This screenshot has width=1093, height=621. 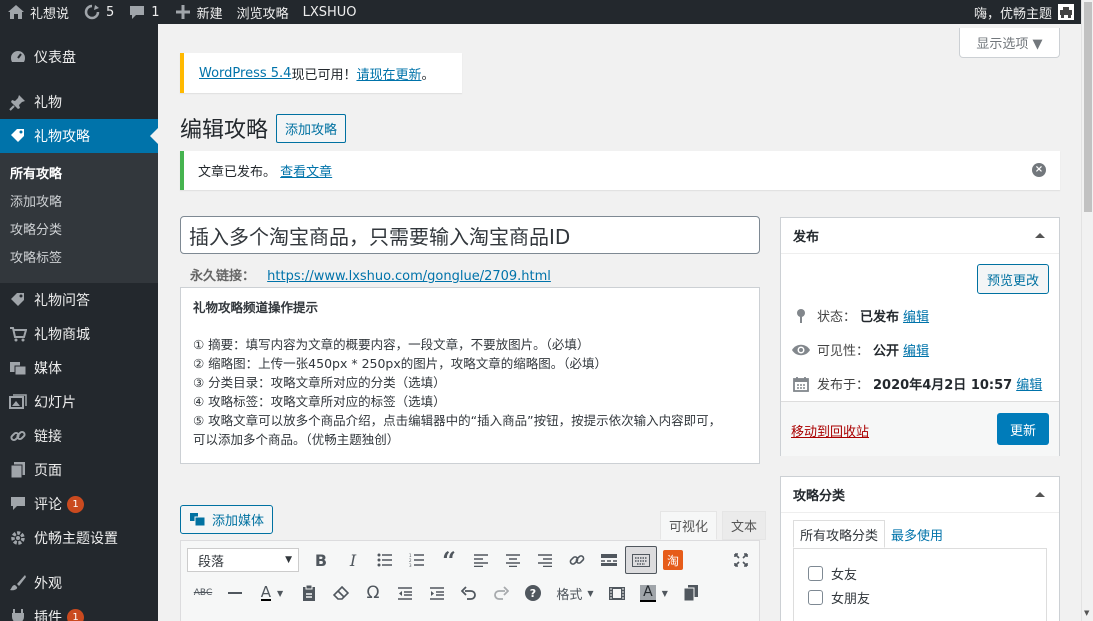 I want to click on new-label: 新建, so click(x=209, y=14).